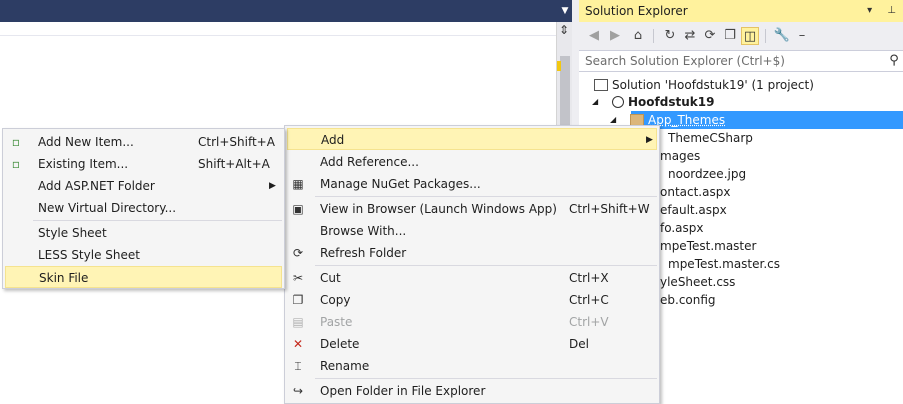 This screenshot has height=404, width=903. Describe the element at coordinates (750, 36) in the screenshot. I see `show-all-files-icon: ◫` at that location.